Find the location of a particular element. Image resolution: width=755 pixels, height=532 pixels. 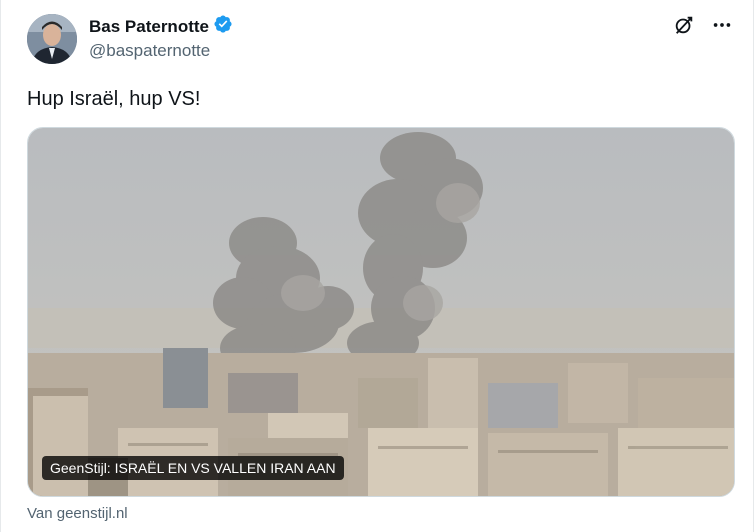

avatar-image is located at coordinates (52, 39).